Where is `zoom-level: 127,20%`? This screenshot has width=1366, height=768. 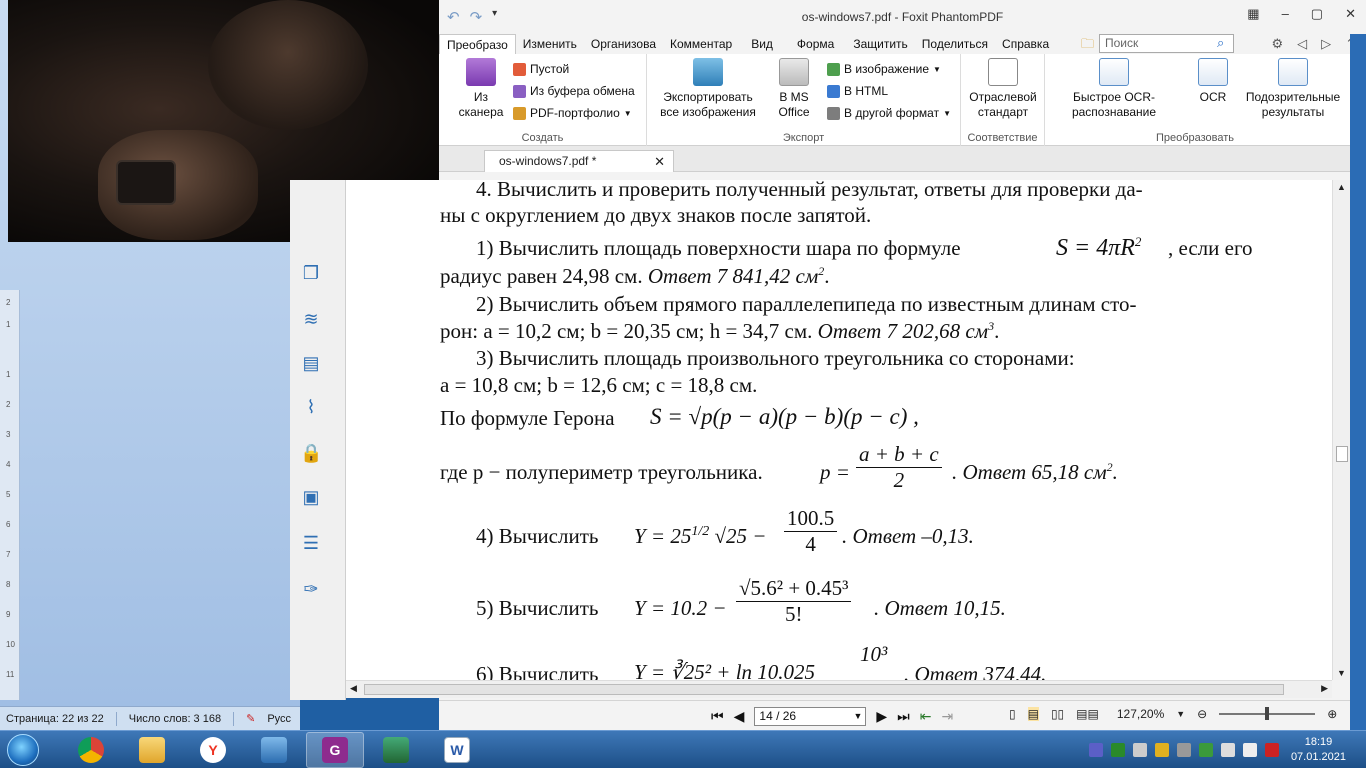 zoom-level: 127,20% is located at coordinates (1140, 714).